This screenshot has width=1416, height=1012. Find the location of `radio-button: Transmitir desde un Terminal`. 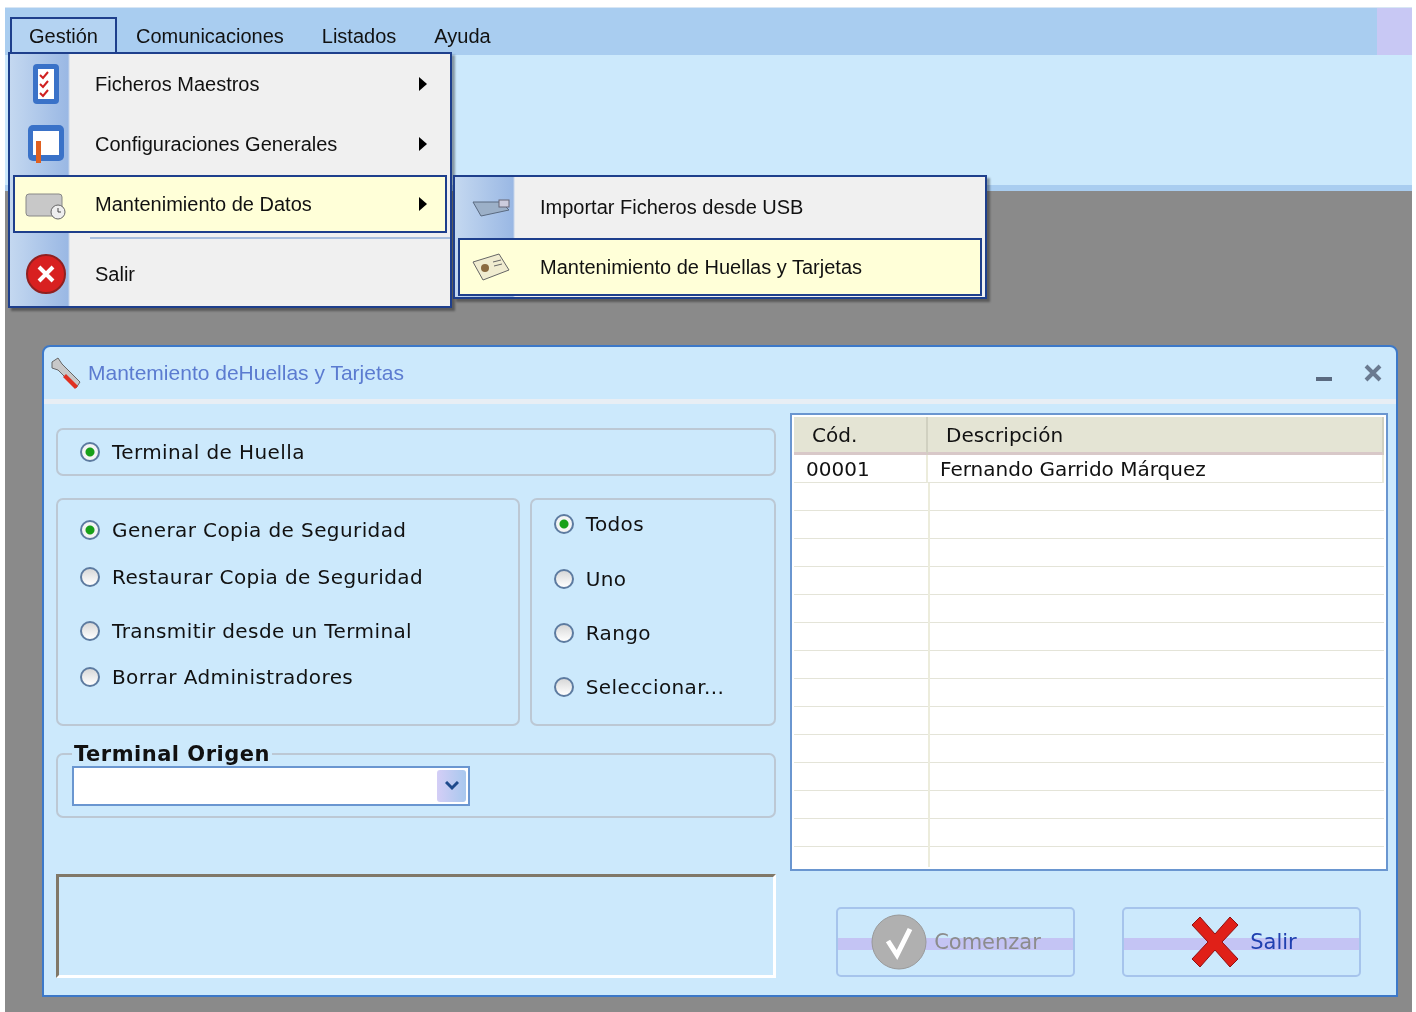

radio-button: Transmitir desde un Terminal is located at coordinates (299, 631).